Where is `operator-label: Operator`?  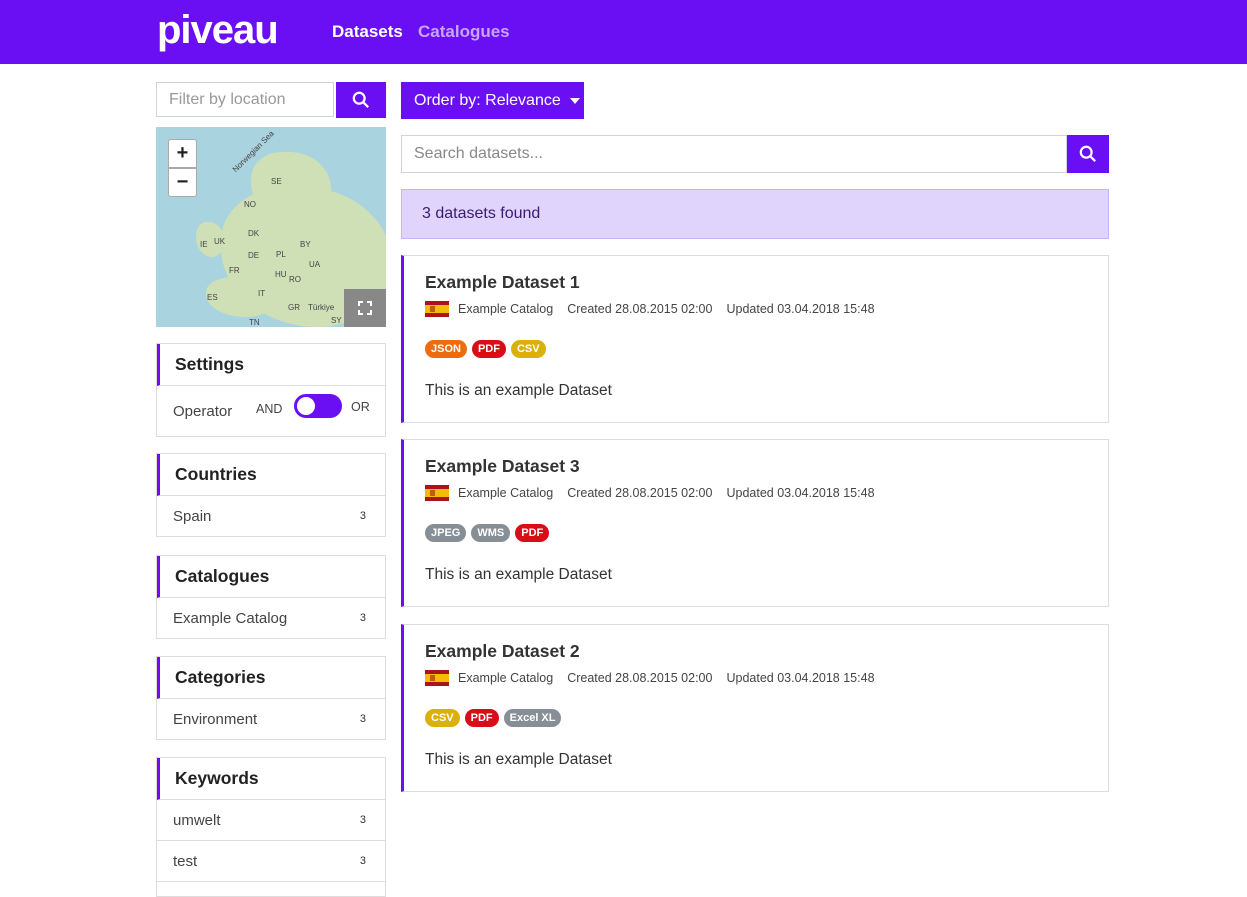
operator-label: Operator is located at coordinates (203, 411).